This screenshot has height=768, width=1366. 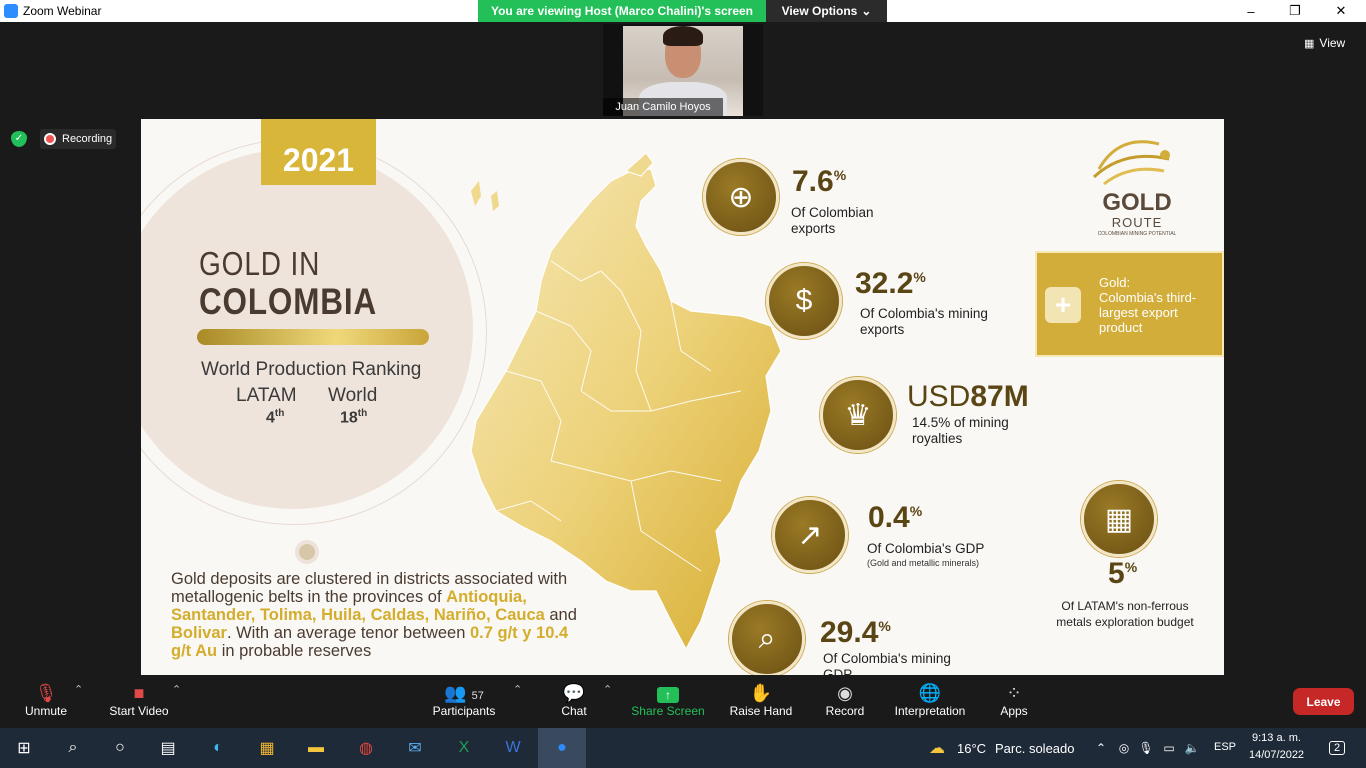 What do you see at coordinates (260, 263) in the screenshot?
I see `heading-line1: GOLD IN` at bounding box center [260, 263].